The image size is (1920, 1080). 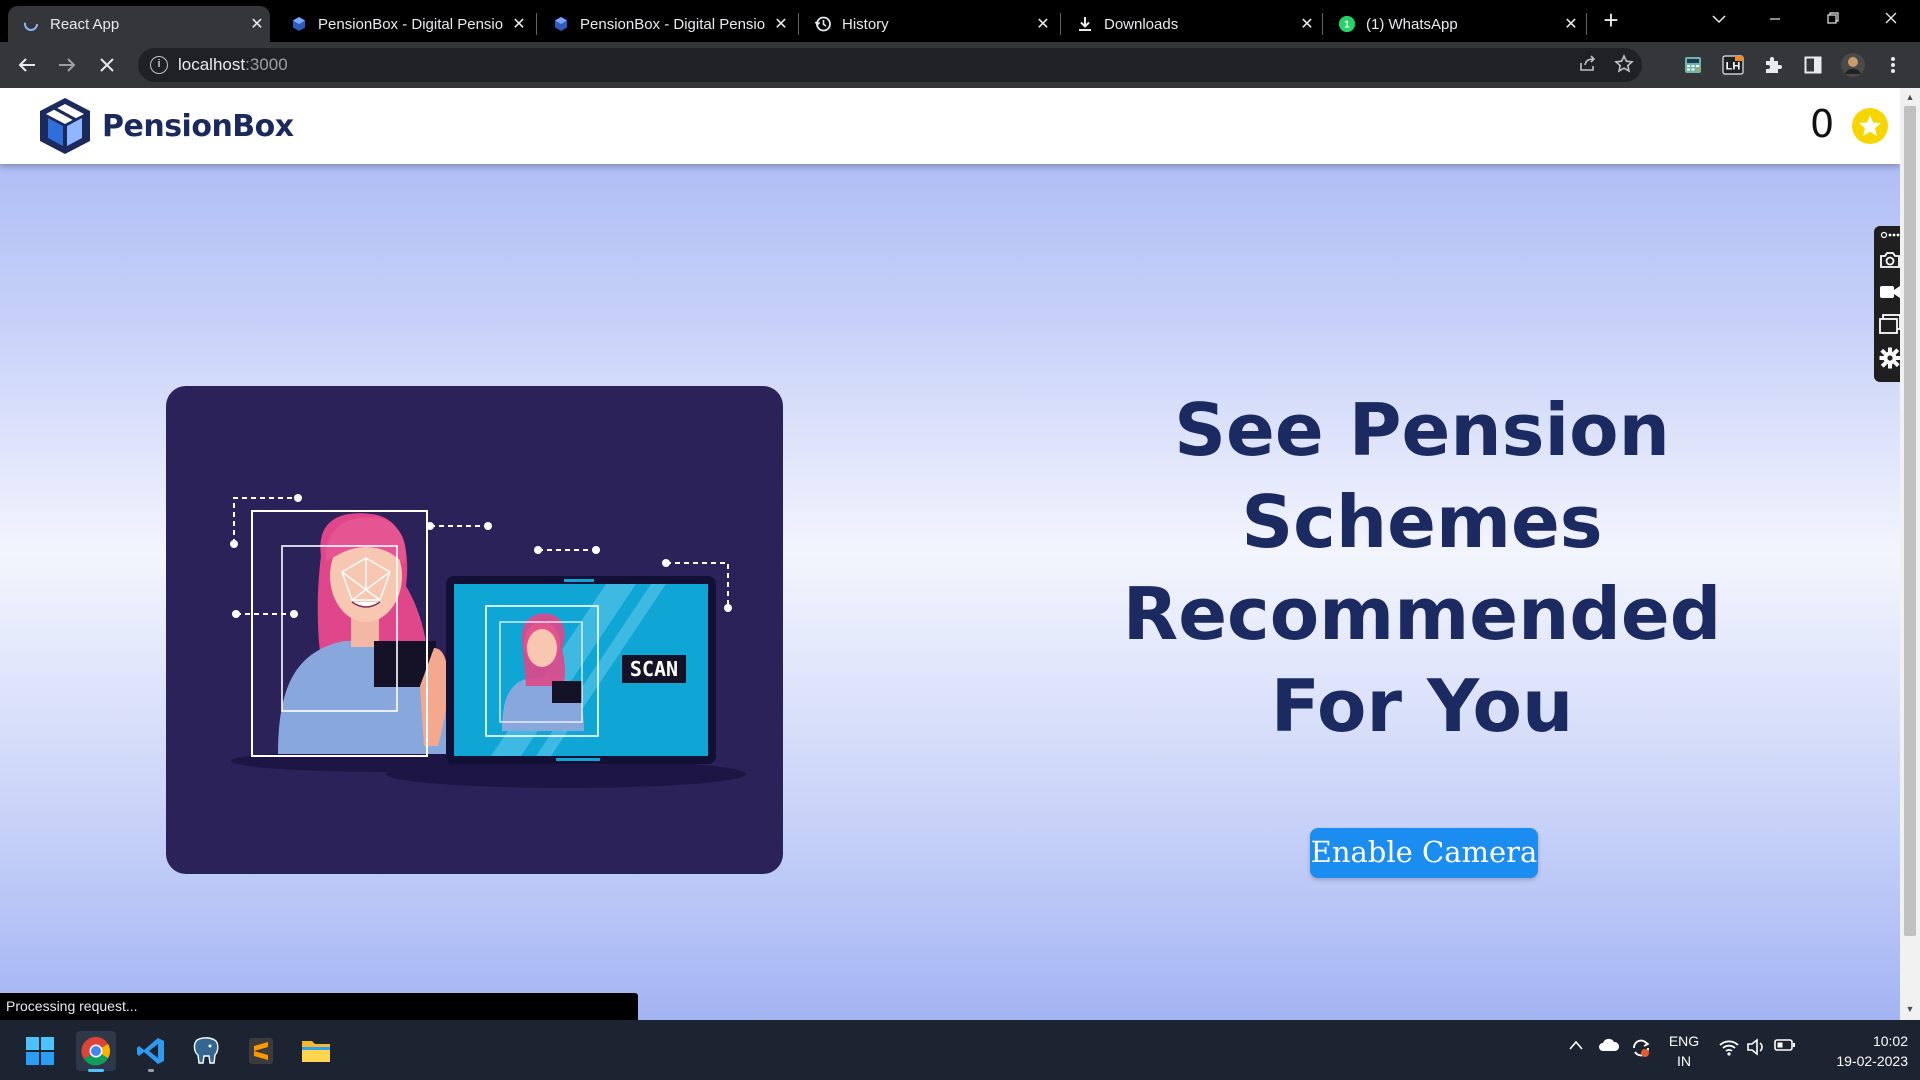 I want to click on history-icon, so click(x=823, y=24).